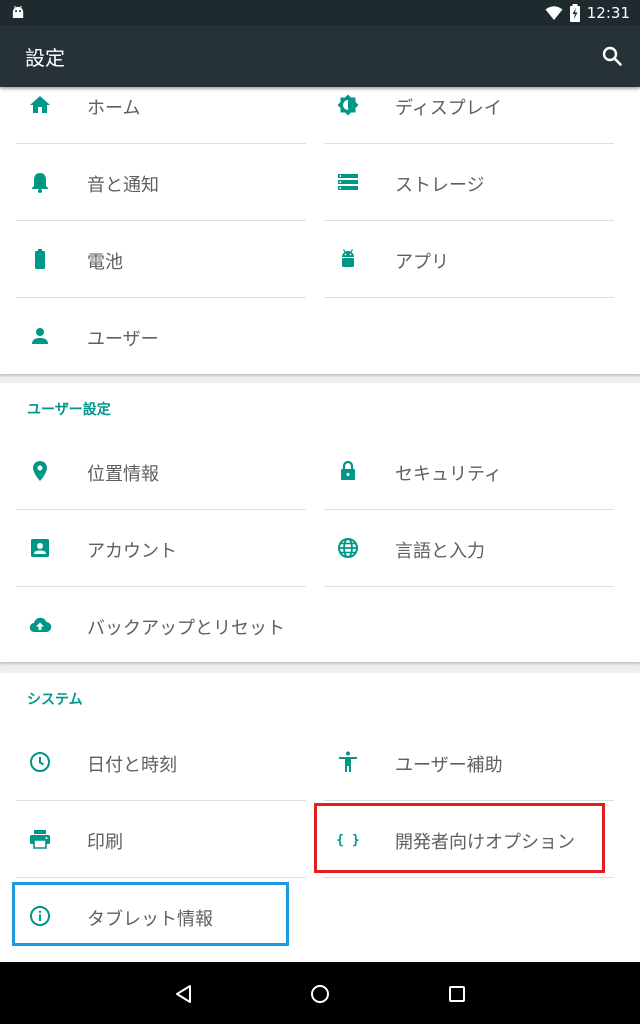 The image size is (640, 1024). I want to click on settings-item-printing: 印刷, so click(161, 839).